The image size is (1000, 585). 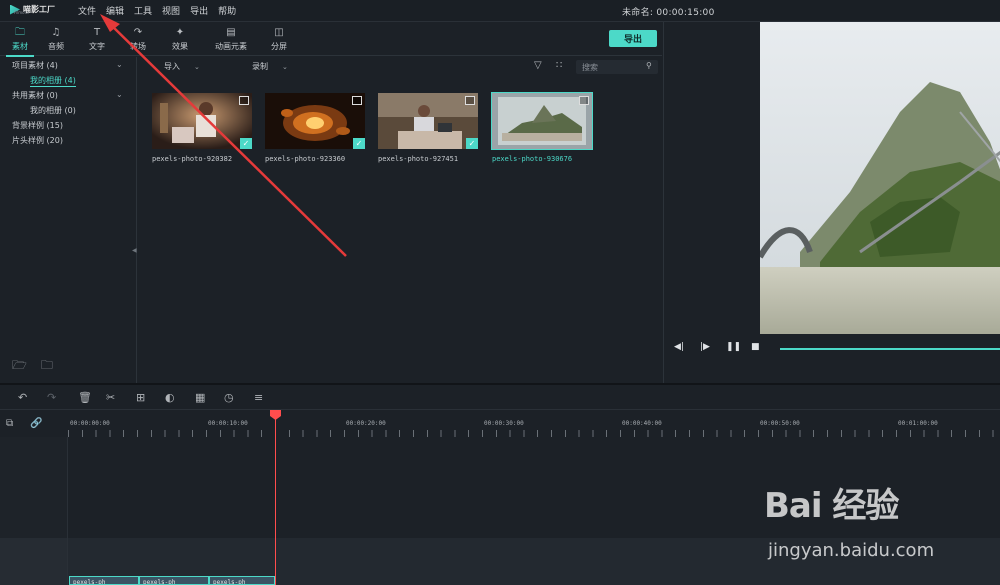 I want to click on video-track-header, so click(x=34, y=561).